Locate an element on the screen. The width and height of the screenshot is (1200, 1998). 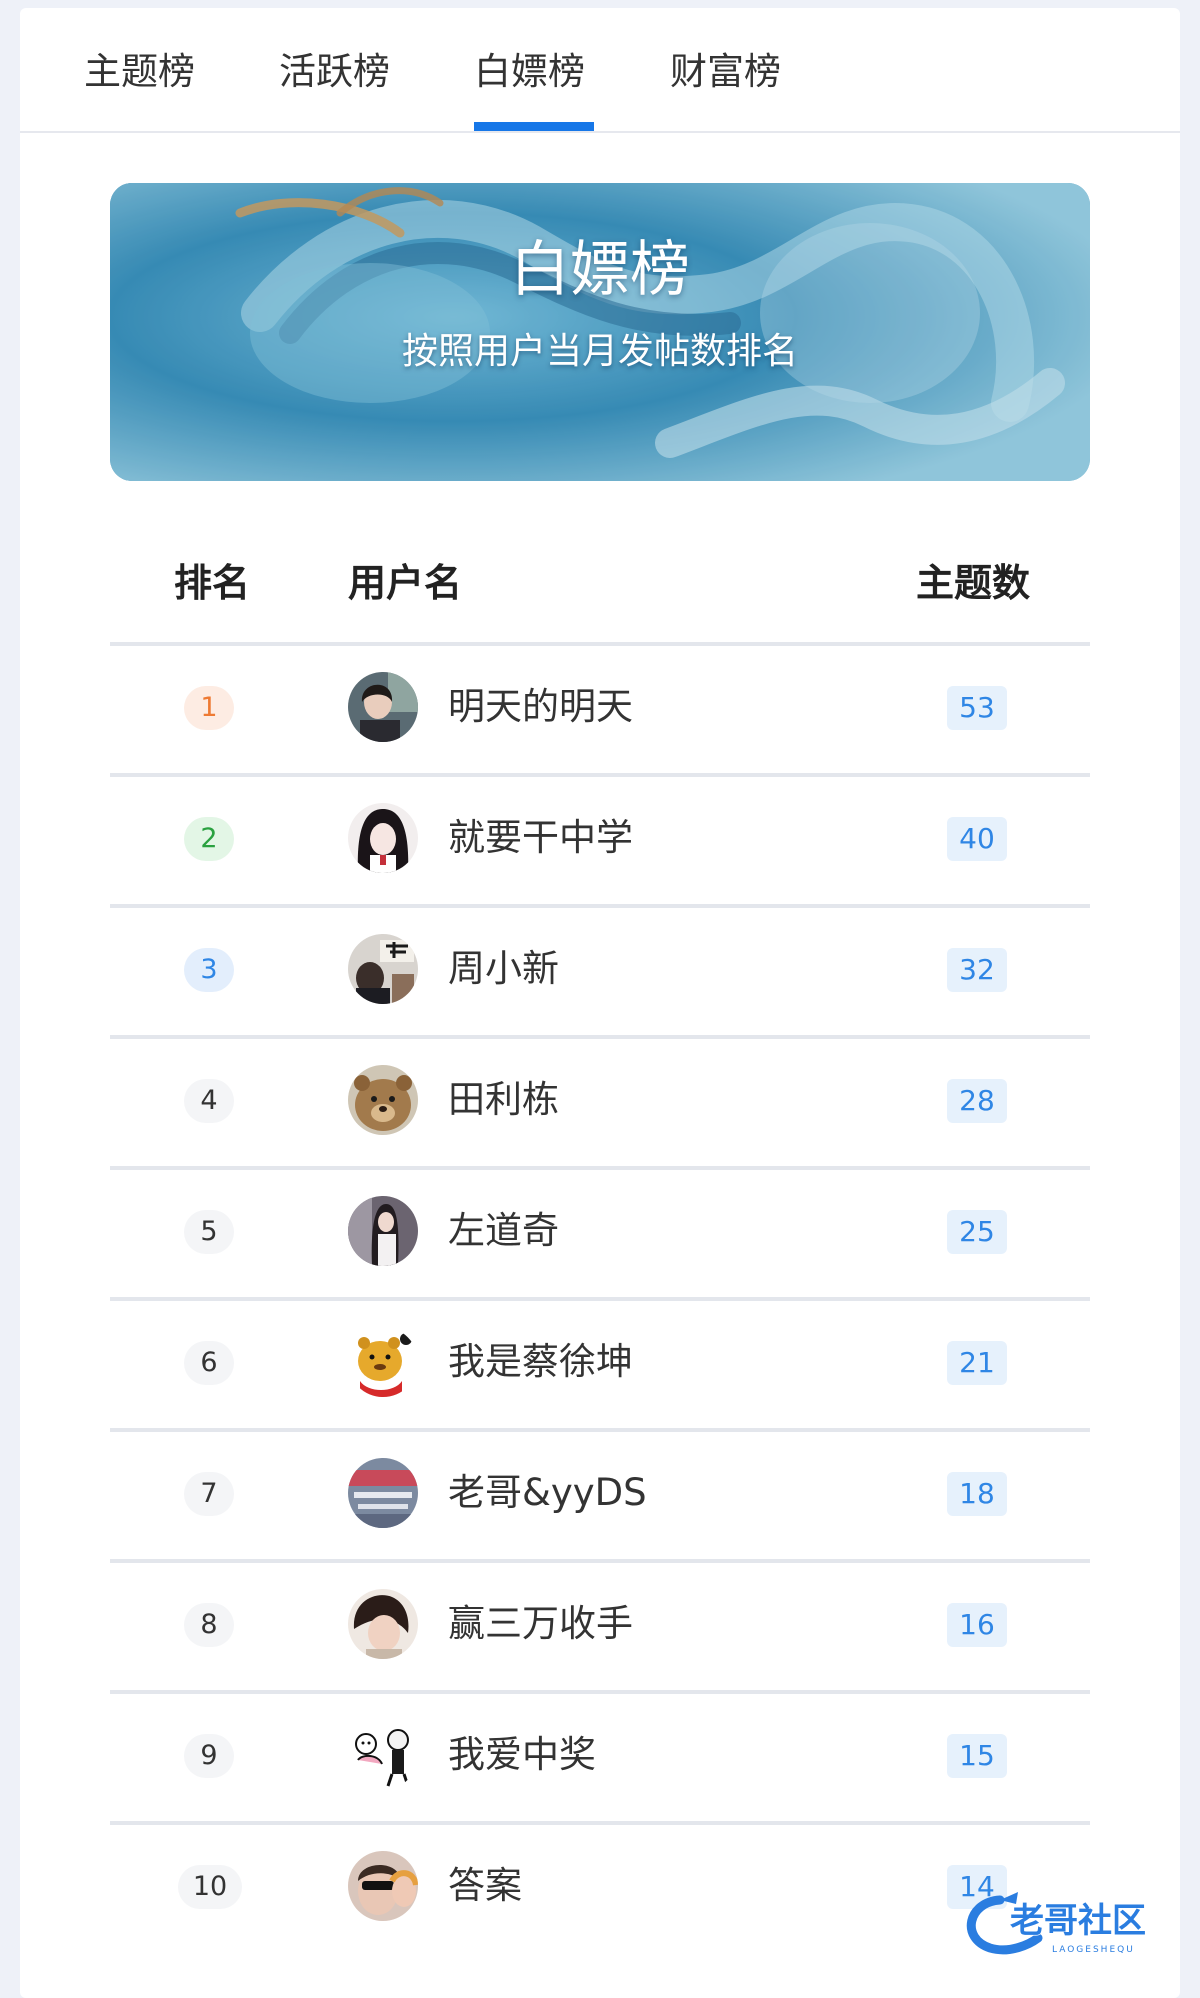
topic-count-badge: 21 is located at coordinates (977, 1363).